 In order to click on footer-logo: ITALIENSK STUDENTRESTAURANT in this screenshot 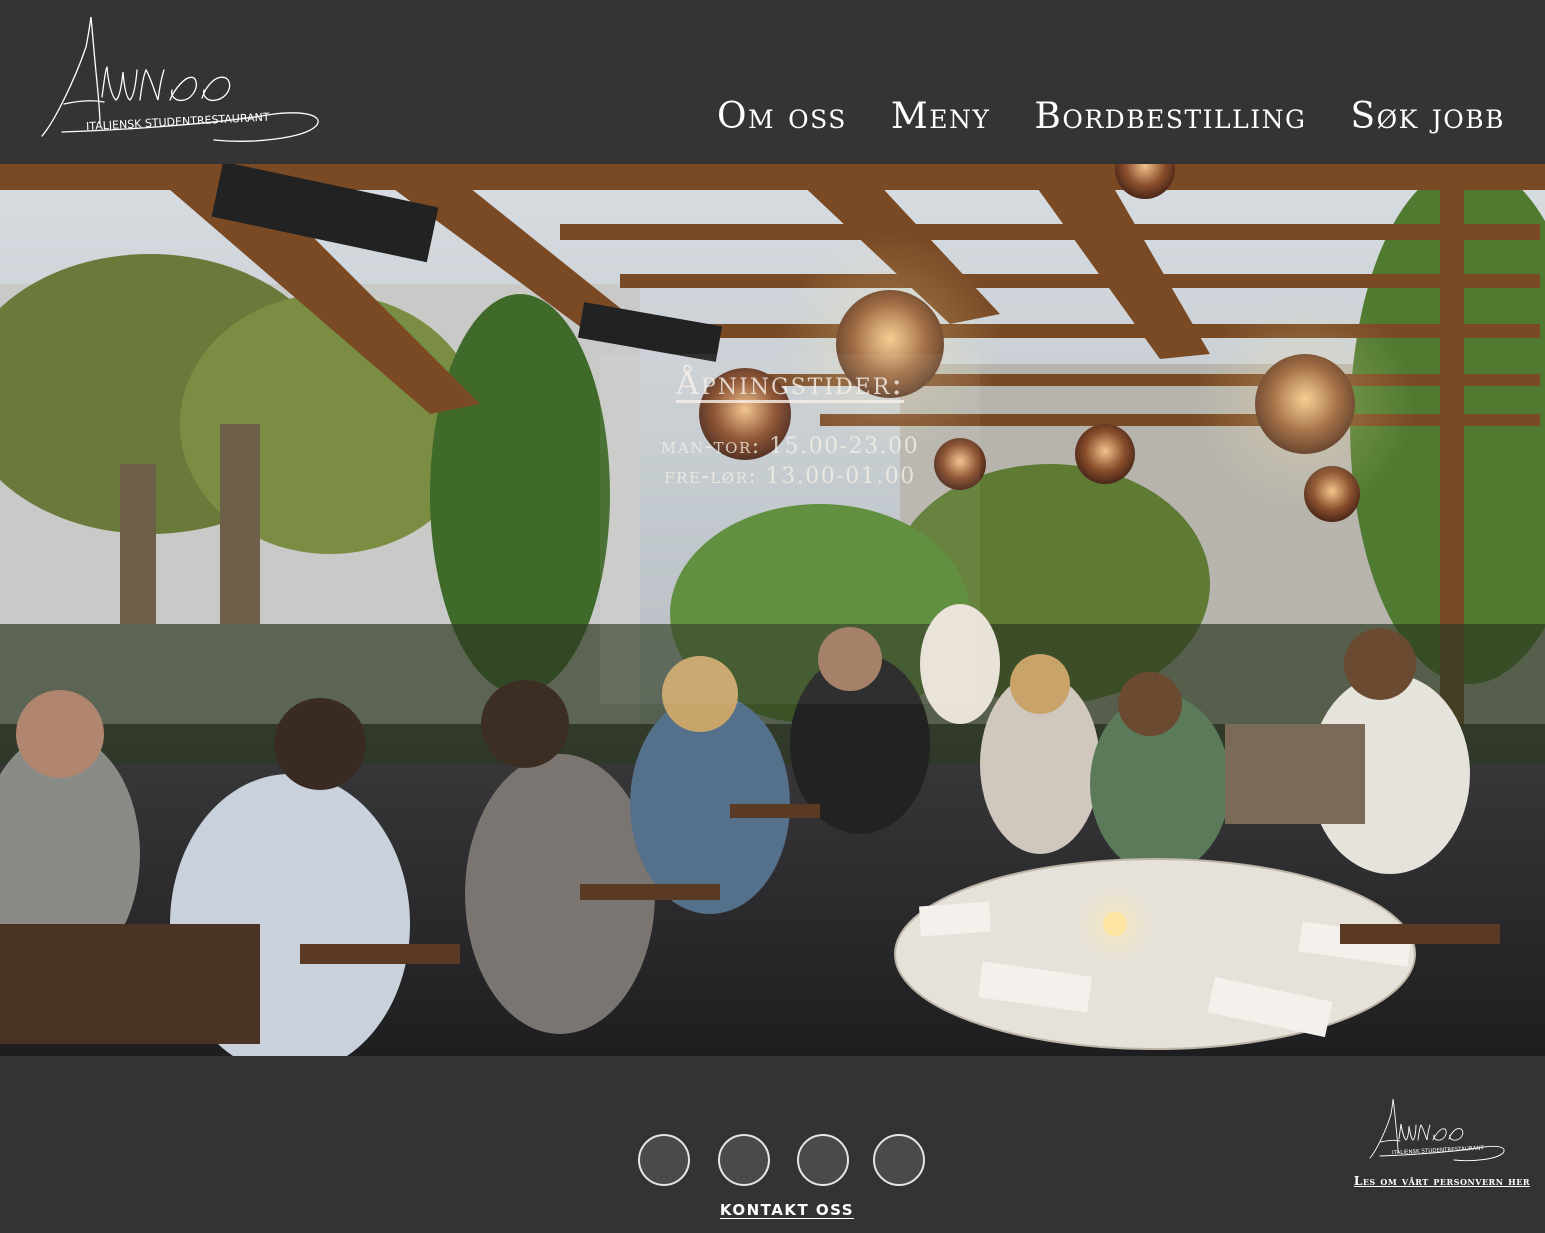, I will do `click(1436, 1131)`.